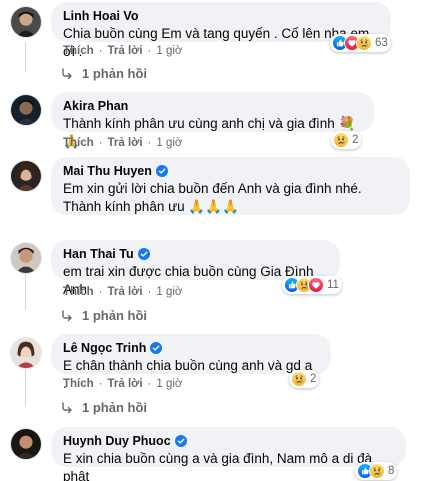  I want to click on reaction-summary: 63, so click(360, 43).